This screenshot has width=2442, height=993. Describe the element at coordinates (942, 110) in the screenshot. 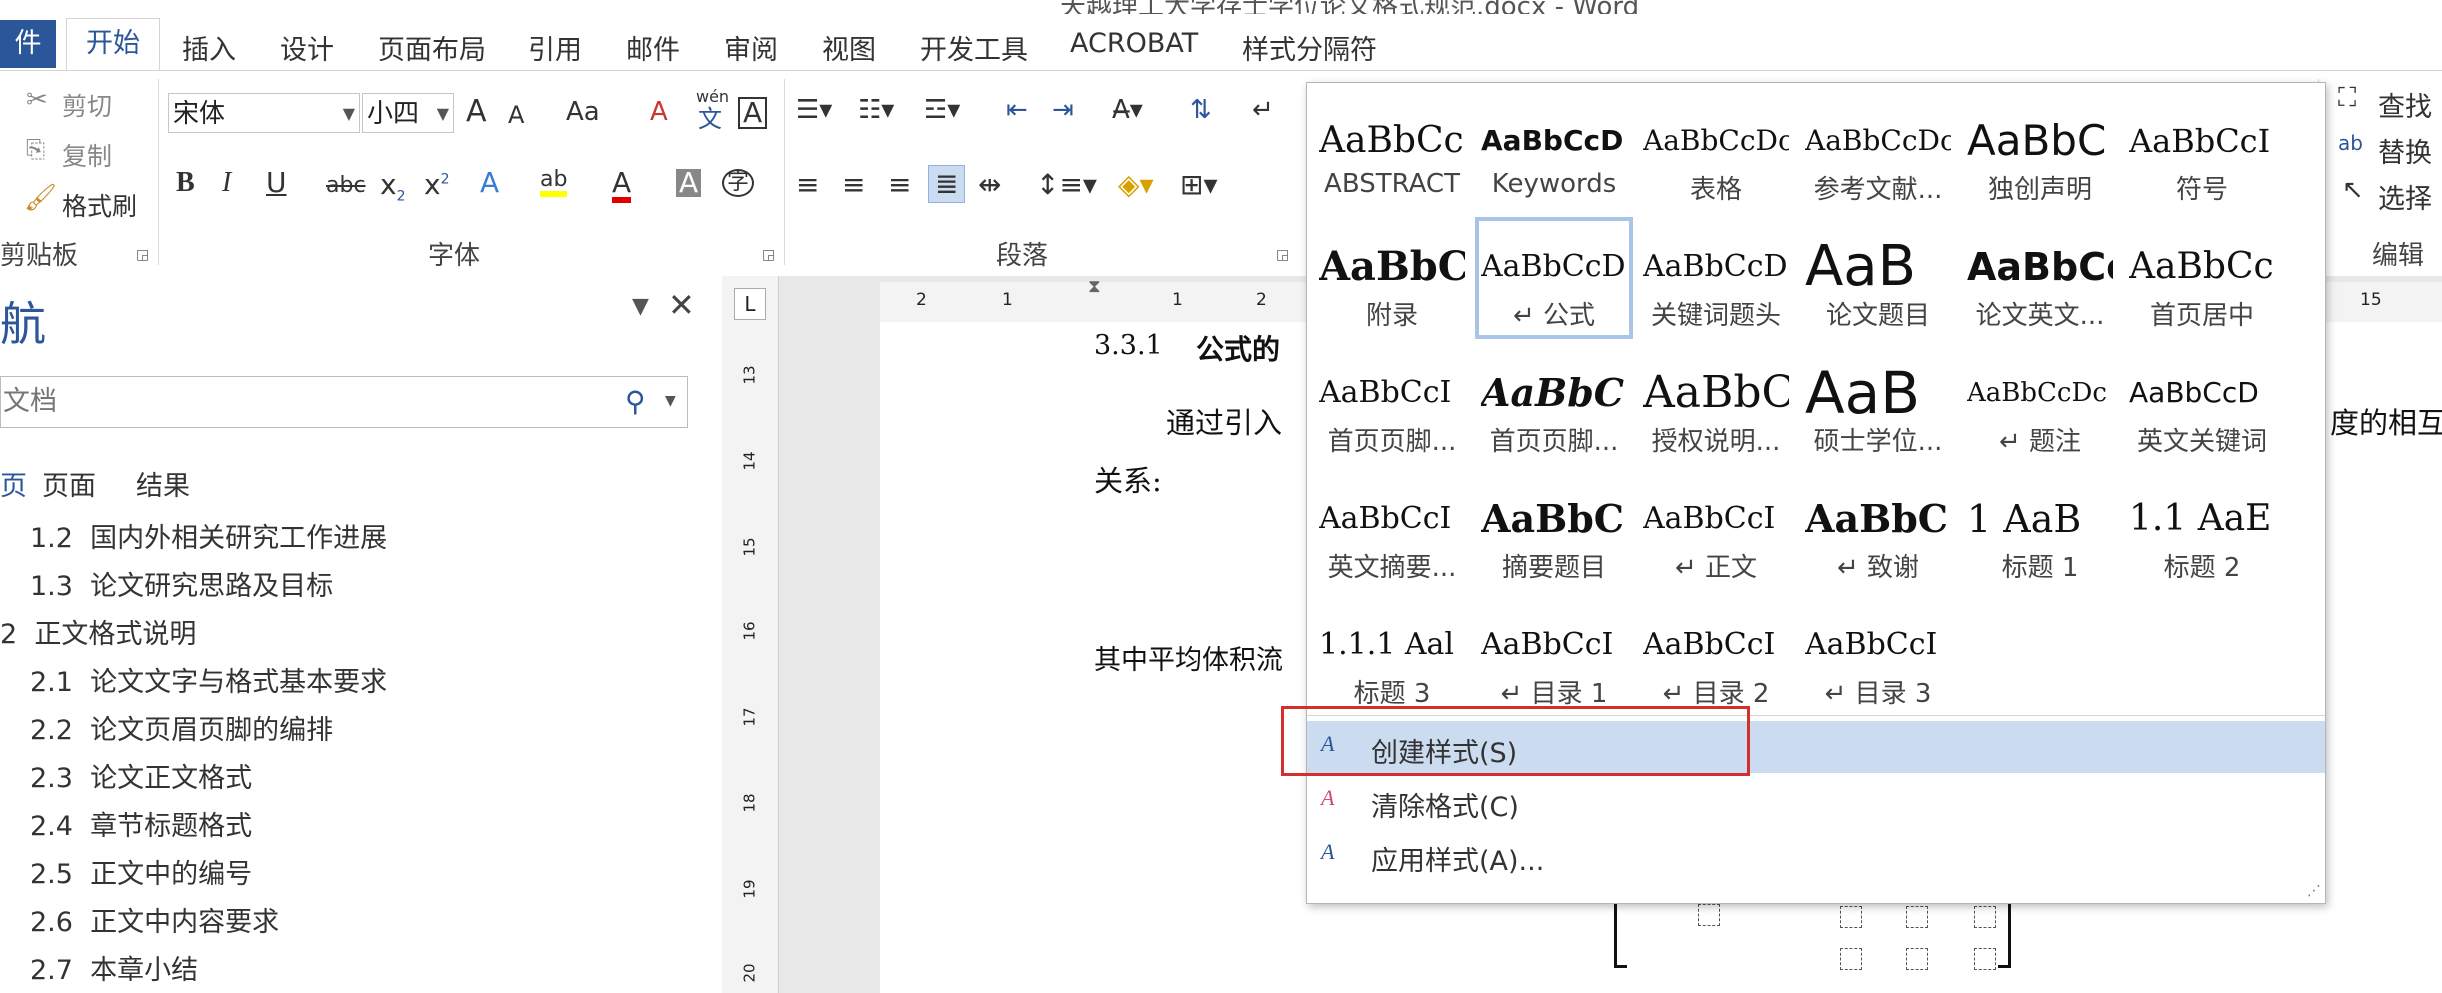

I see `multilevel-list-icon: ☲▾` at that location.